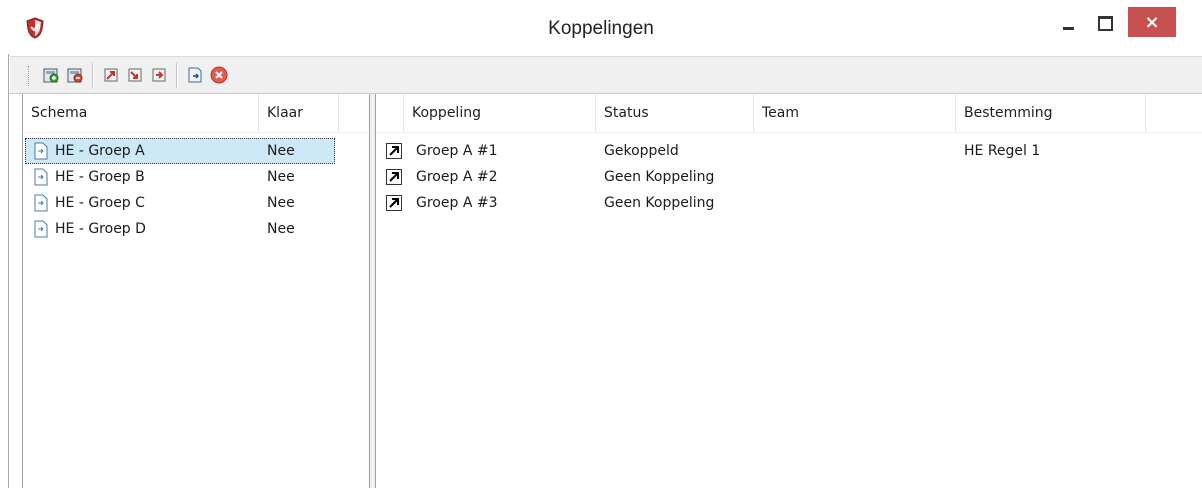 The image size is (1202, 488). What do you see at coordinates (390, 113) in the screenshot?
I see `column-header-icon` at bounding box center [390, 113].